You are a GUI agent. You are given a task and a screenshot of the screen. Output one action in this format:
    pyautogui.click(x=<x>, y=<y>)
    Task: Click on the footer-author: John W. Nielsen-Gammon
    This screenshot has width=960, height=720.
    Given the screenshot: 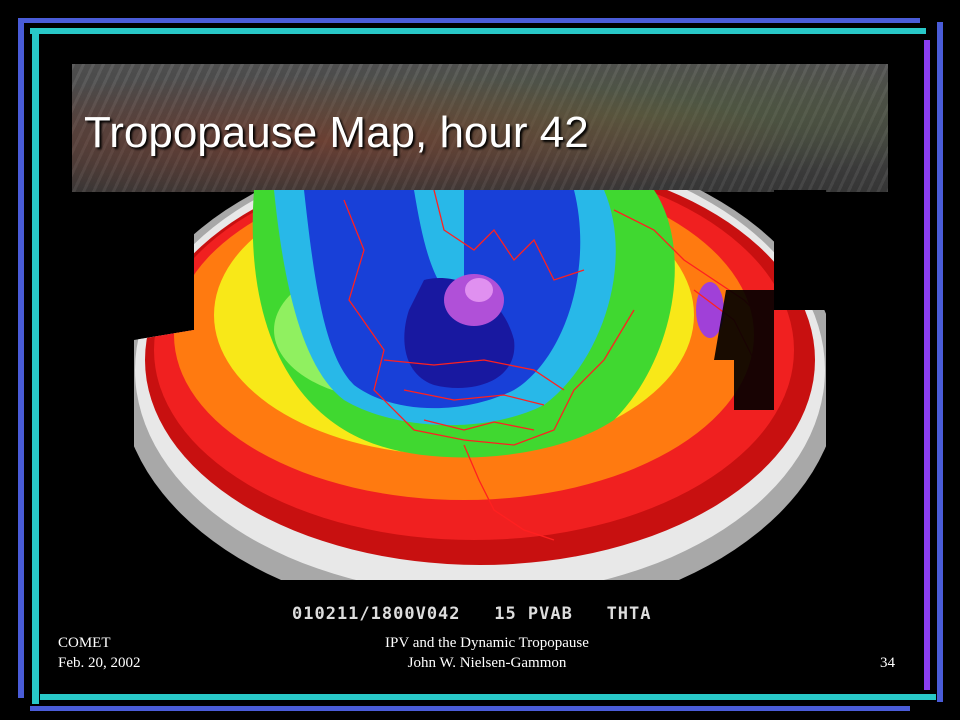 What is the action you would take?
    pyautogui.click(x=487, y=663)
    